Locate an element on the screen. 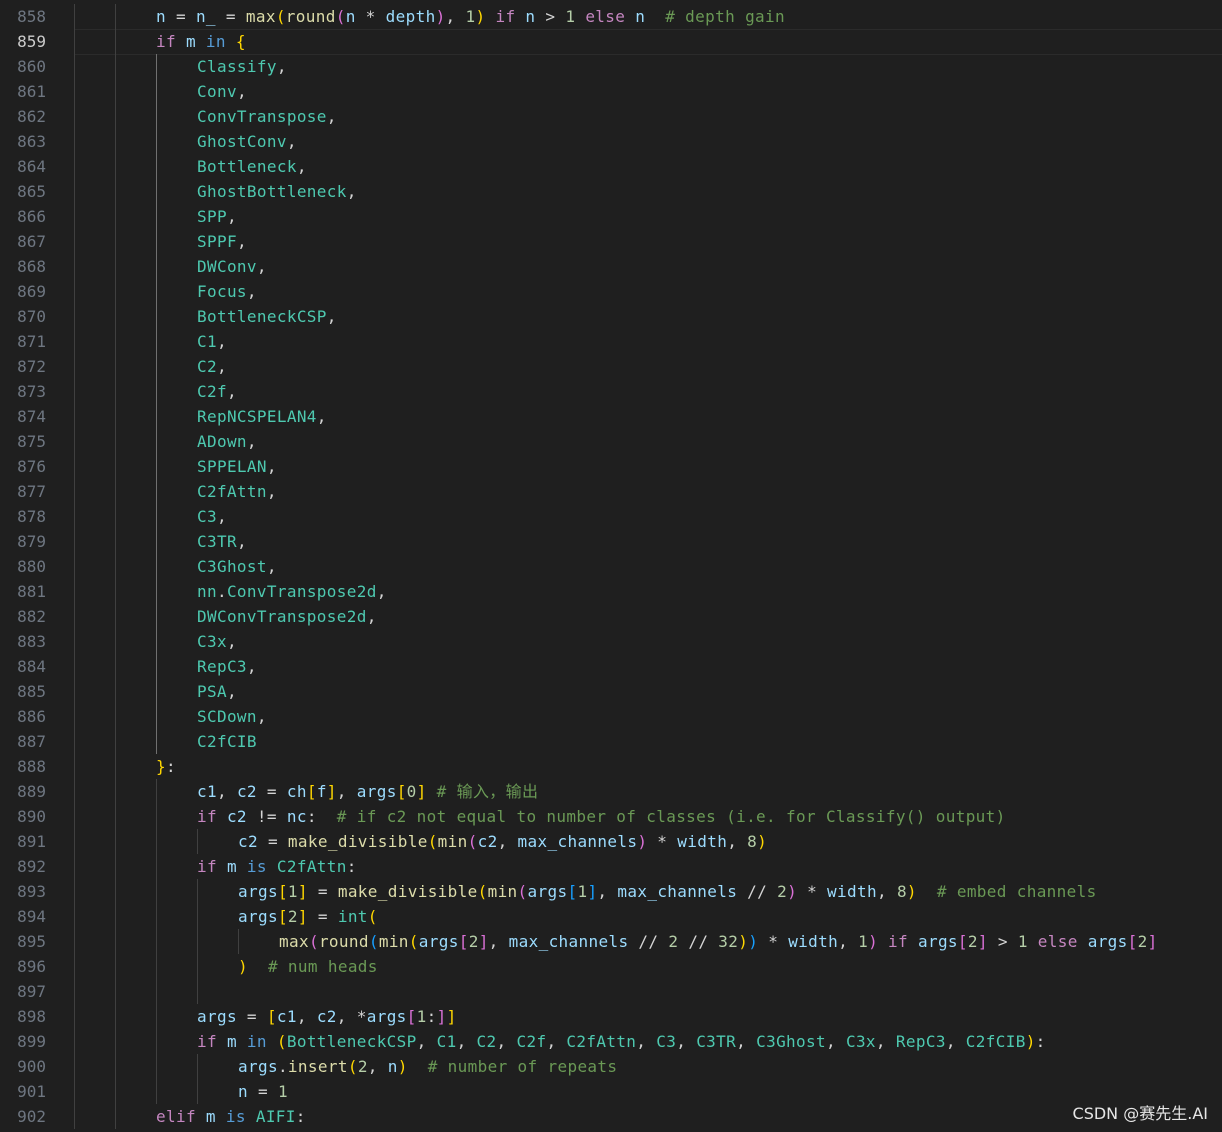 This screenshot has width=1222, height=1132. code-line: 861 Conv, is located at coordinates (611, 91).